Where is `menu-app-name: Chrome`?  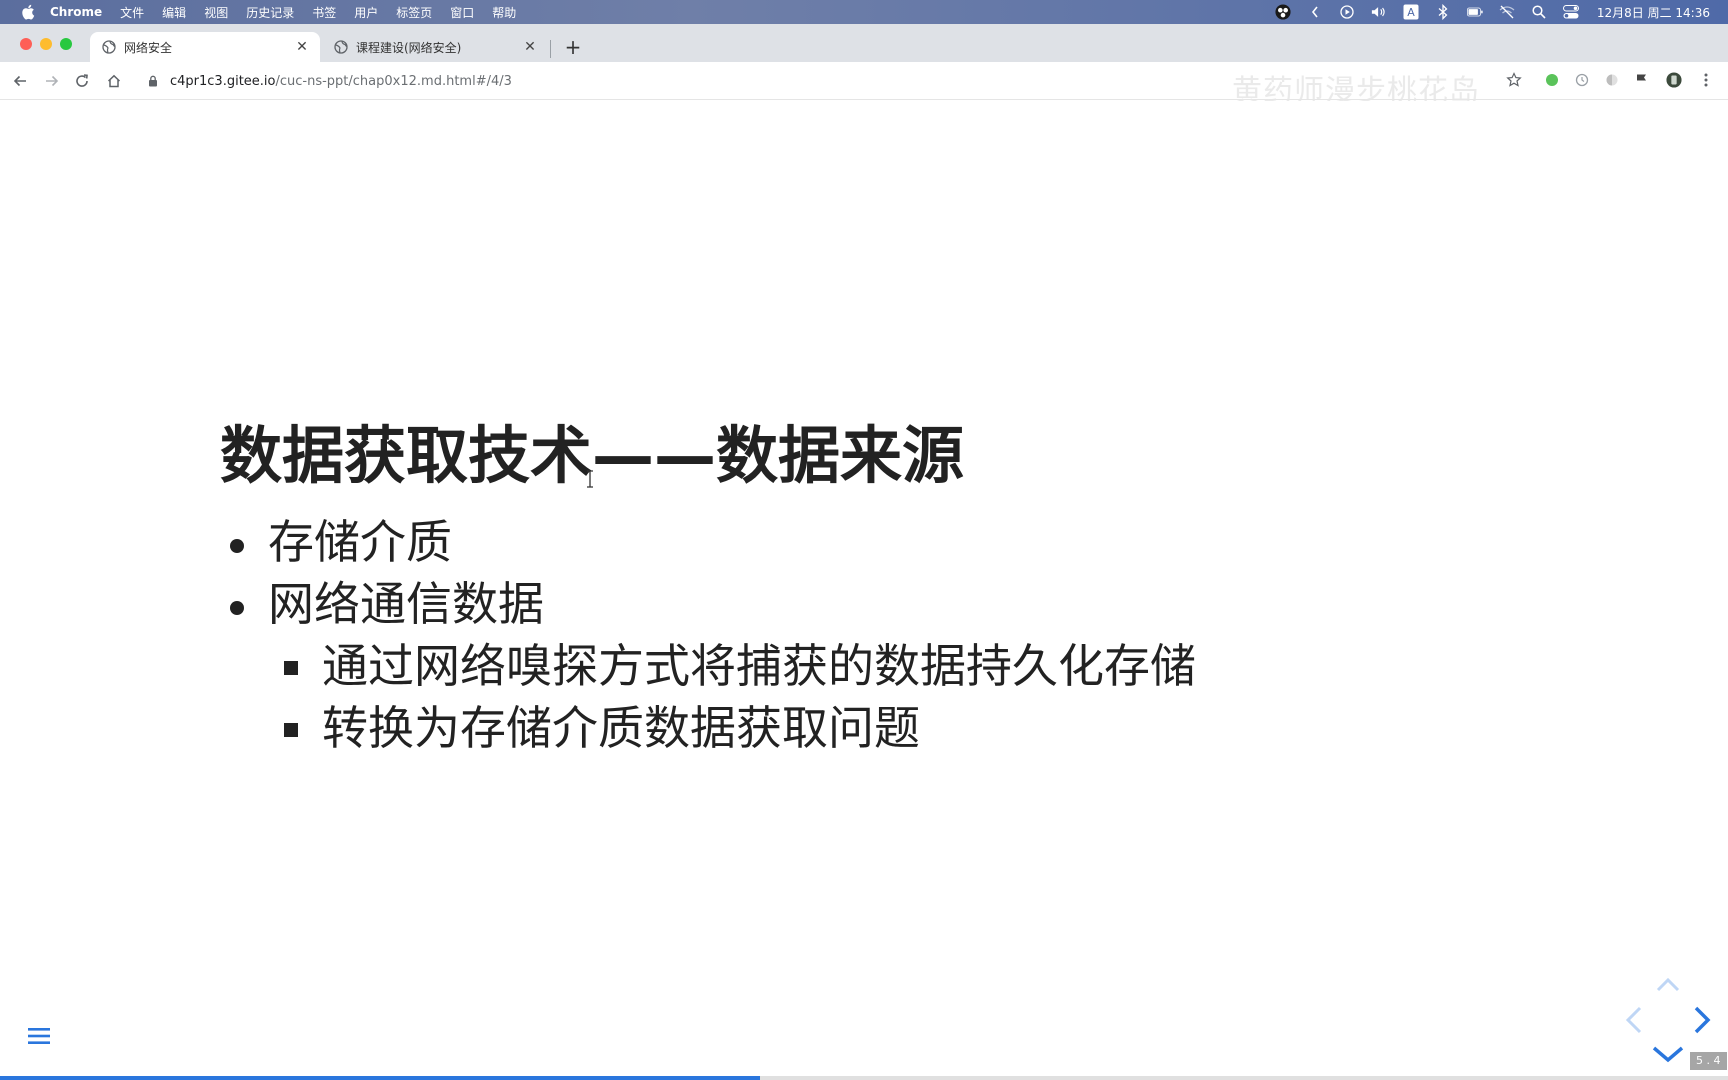
menu-app-name: Chrome is located at coordinates (76, 12).